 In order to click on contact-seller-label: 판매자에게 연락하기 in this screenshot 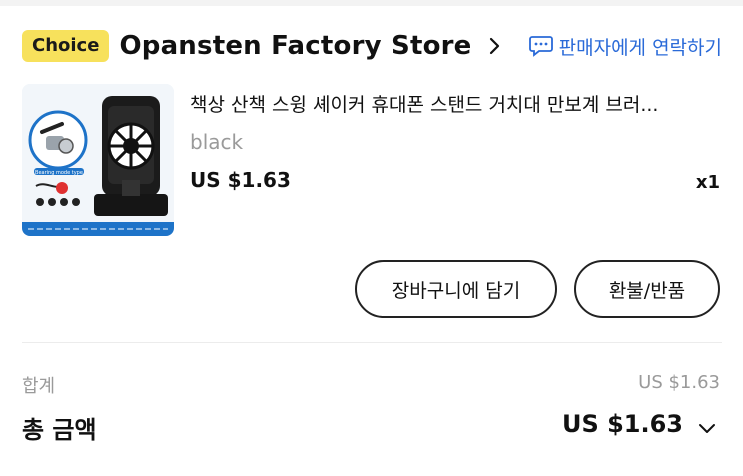, I will do `click(640, 47)`.